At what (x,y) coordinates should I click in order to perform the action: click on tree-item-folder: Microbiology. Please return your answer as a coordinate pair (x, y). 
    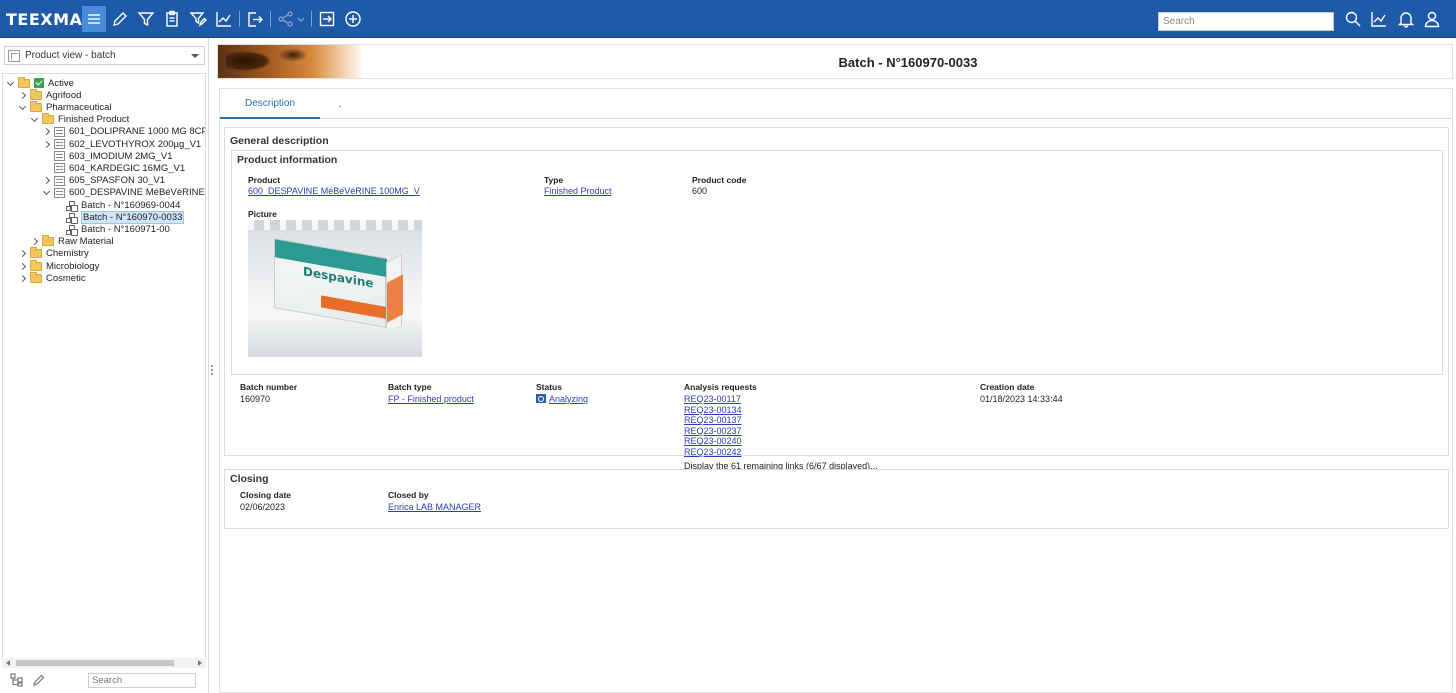
    Looking at the image, I should click on (58, 265).